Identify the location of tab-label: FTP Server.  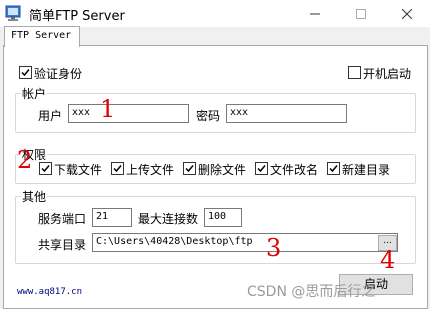
(41, 35).